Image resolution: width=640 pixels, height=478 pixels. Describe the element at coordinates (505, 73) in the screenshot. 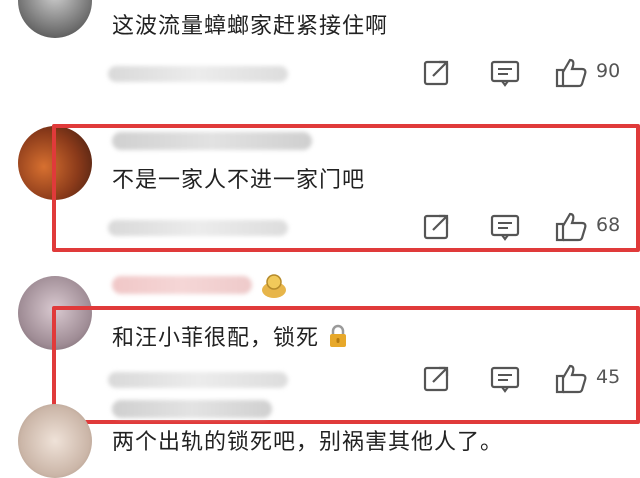

I see `comment-icon` at that location.